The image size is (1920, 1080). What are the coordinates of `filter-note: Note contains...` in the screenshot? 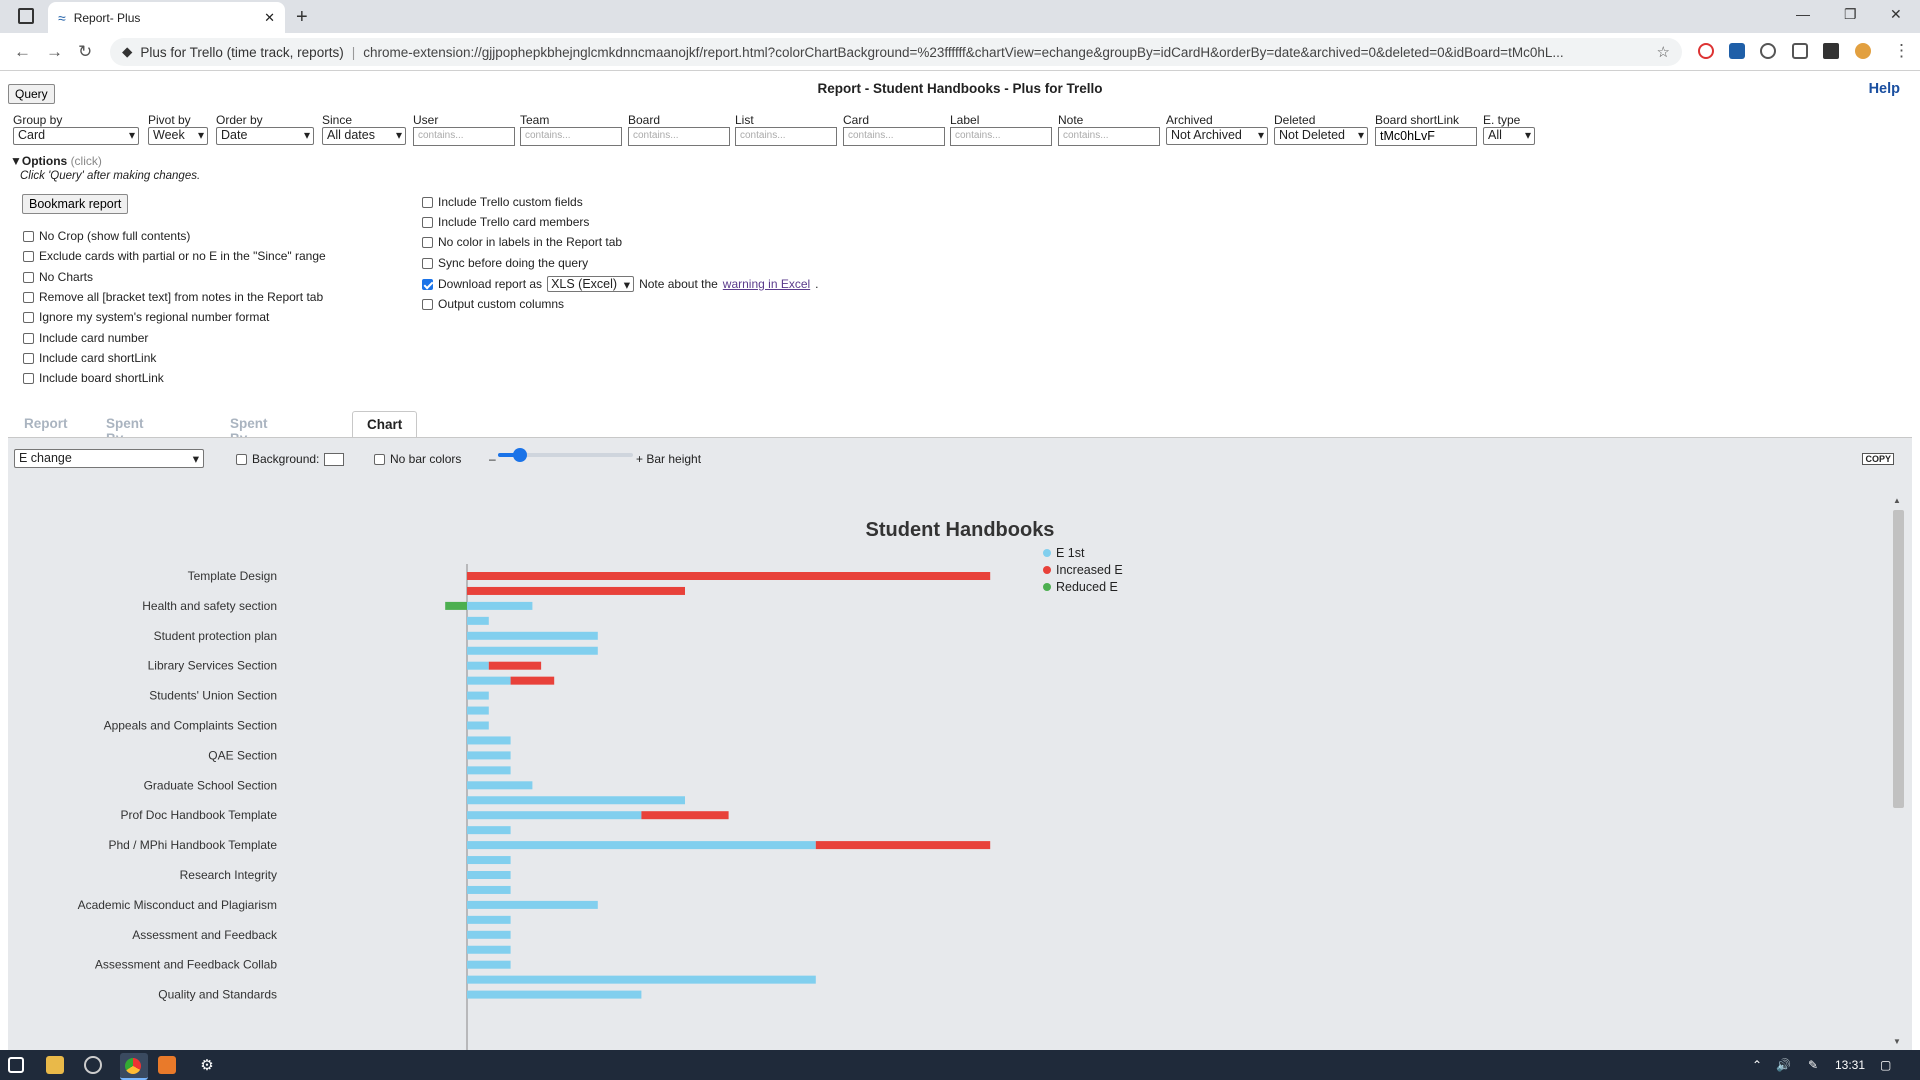 It's located at (1109, 129).